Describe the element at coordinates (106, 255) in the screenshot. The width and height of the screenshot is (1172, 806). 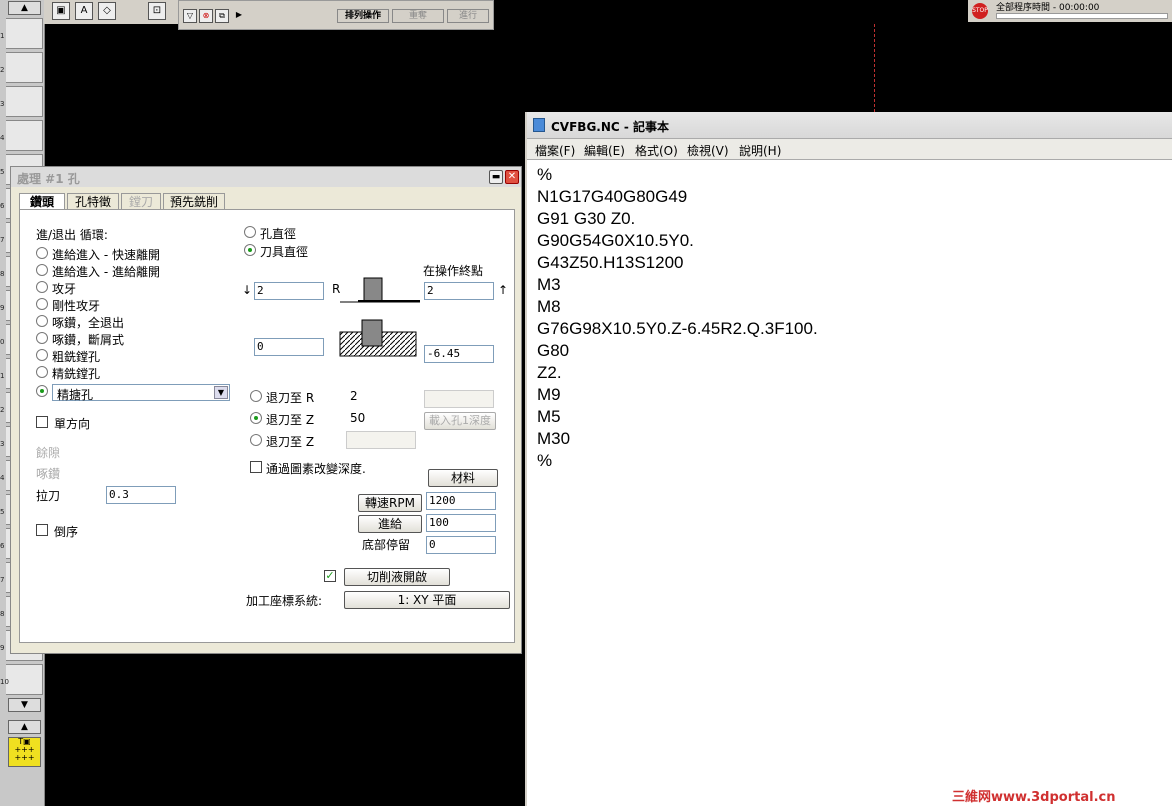
I see `cycle-label: 進給進入 - 快速離開` at that location.